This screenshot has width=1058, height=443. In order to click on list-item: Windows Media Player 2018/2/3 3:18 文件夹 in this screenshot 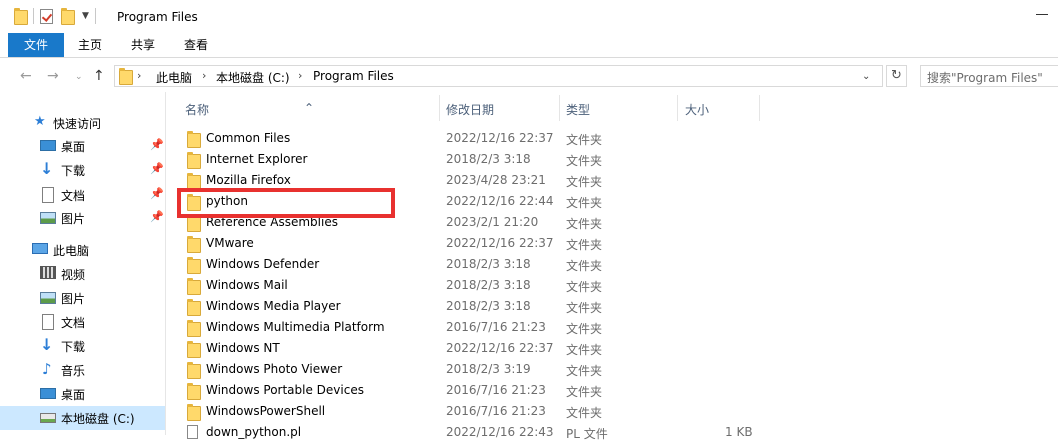, I will do `click(612, 306)`.